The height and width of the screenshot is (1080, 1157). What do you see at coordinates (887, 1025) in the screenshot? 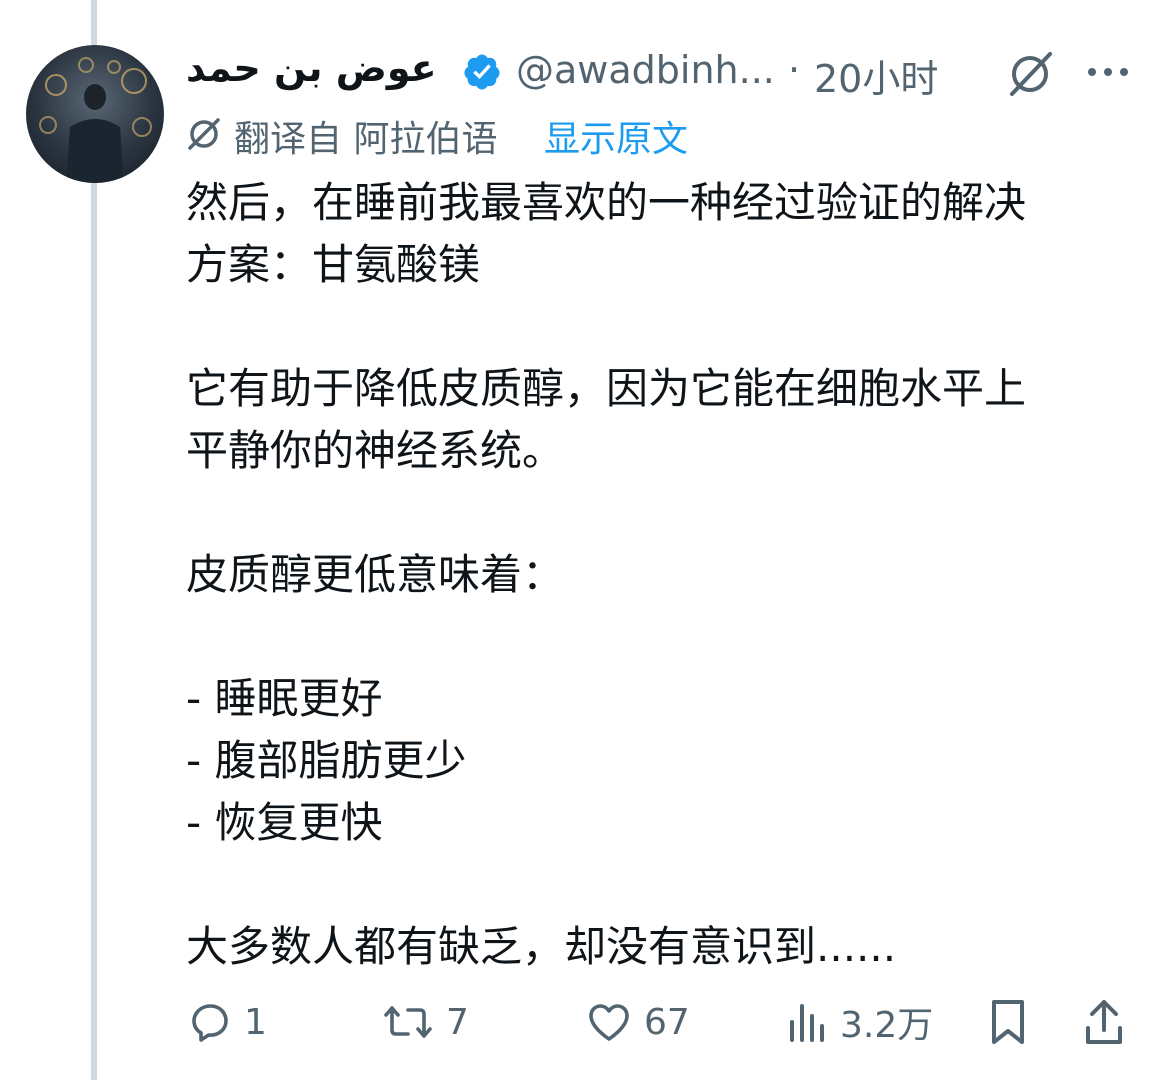
I see `views-count: 3.2万` at bounding box center [887, 1025].